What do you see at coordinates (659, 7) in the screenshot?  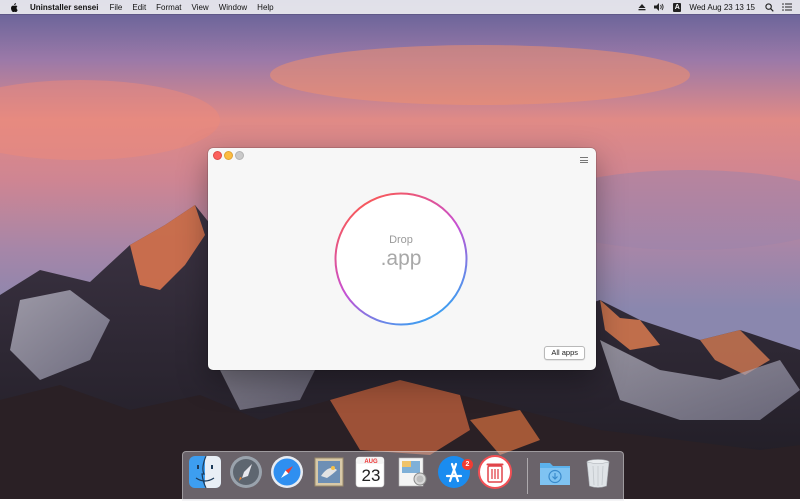 I see `volume-icon` at bounding box center [659, 7].